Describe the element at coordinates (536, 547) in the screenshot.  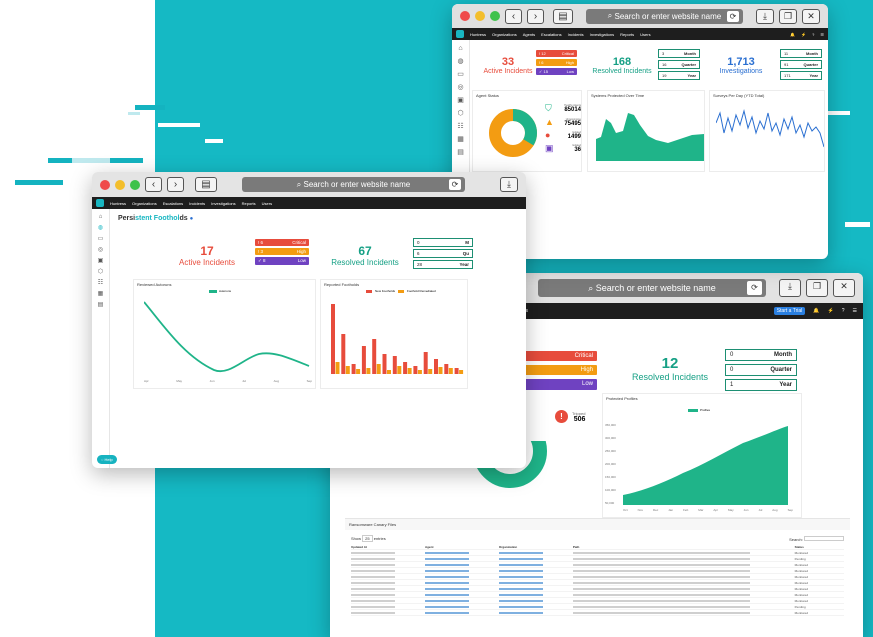
I see `column-header: Organization` at that location.